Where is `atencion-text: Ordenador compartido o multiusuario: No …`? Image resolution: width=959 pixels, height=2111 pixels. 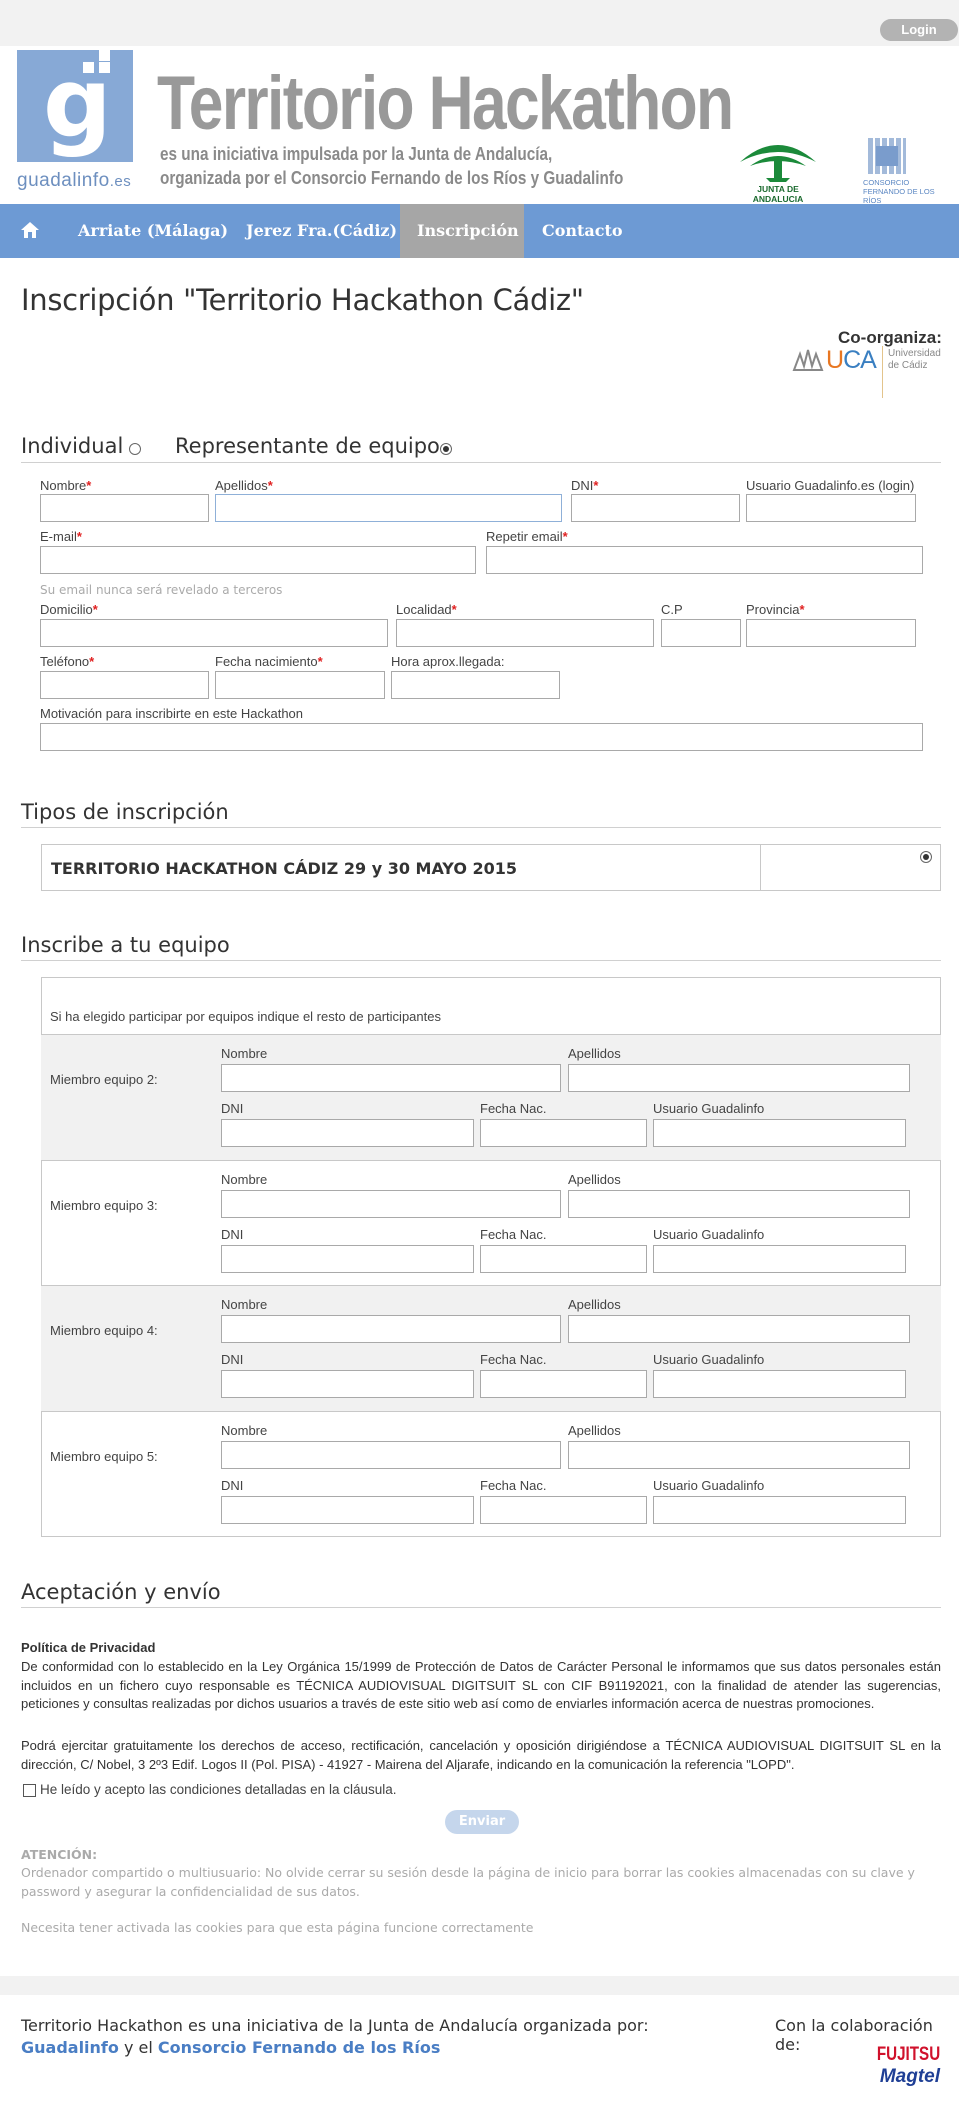
atencion-text: Ordenador compartido o multiusuario: No … is located at coordinates (468, 1882).